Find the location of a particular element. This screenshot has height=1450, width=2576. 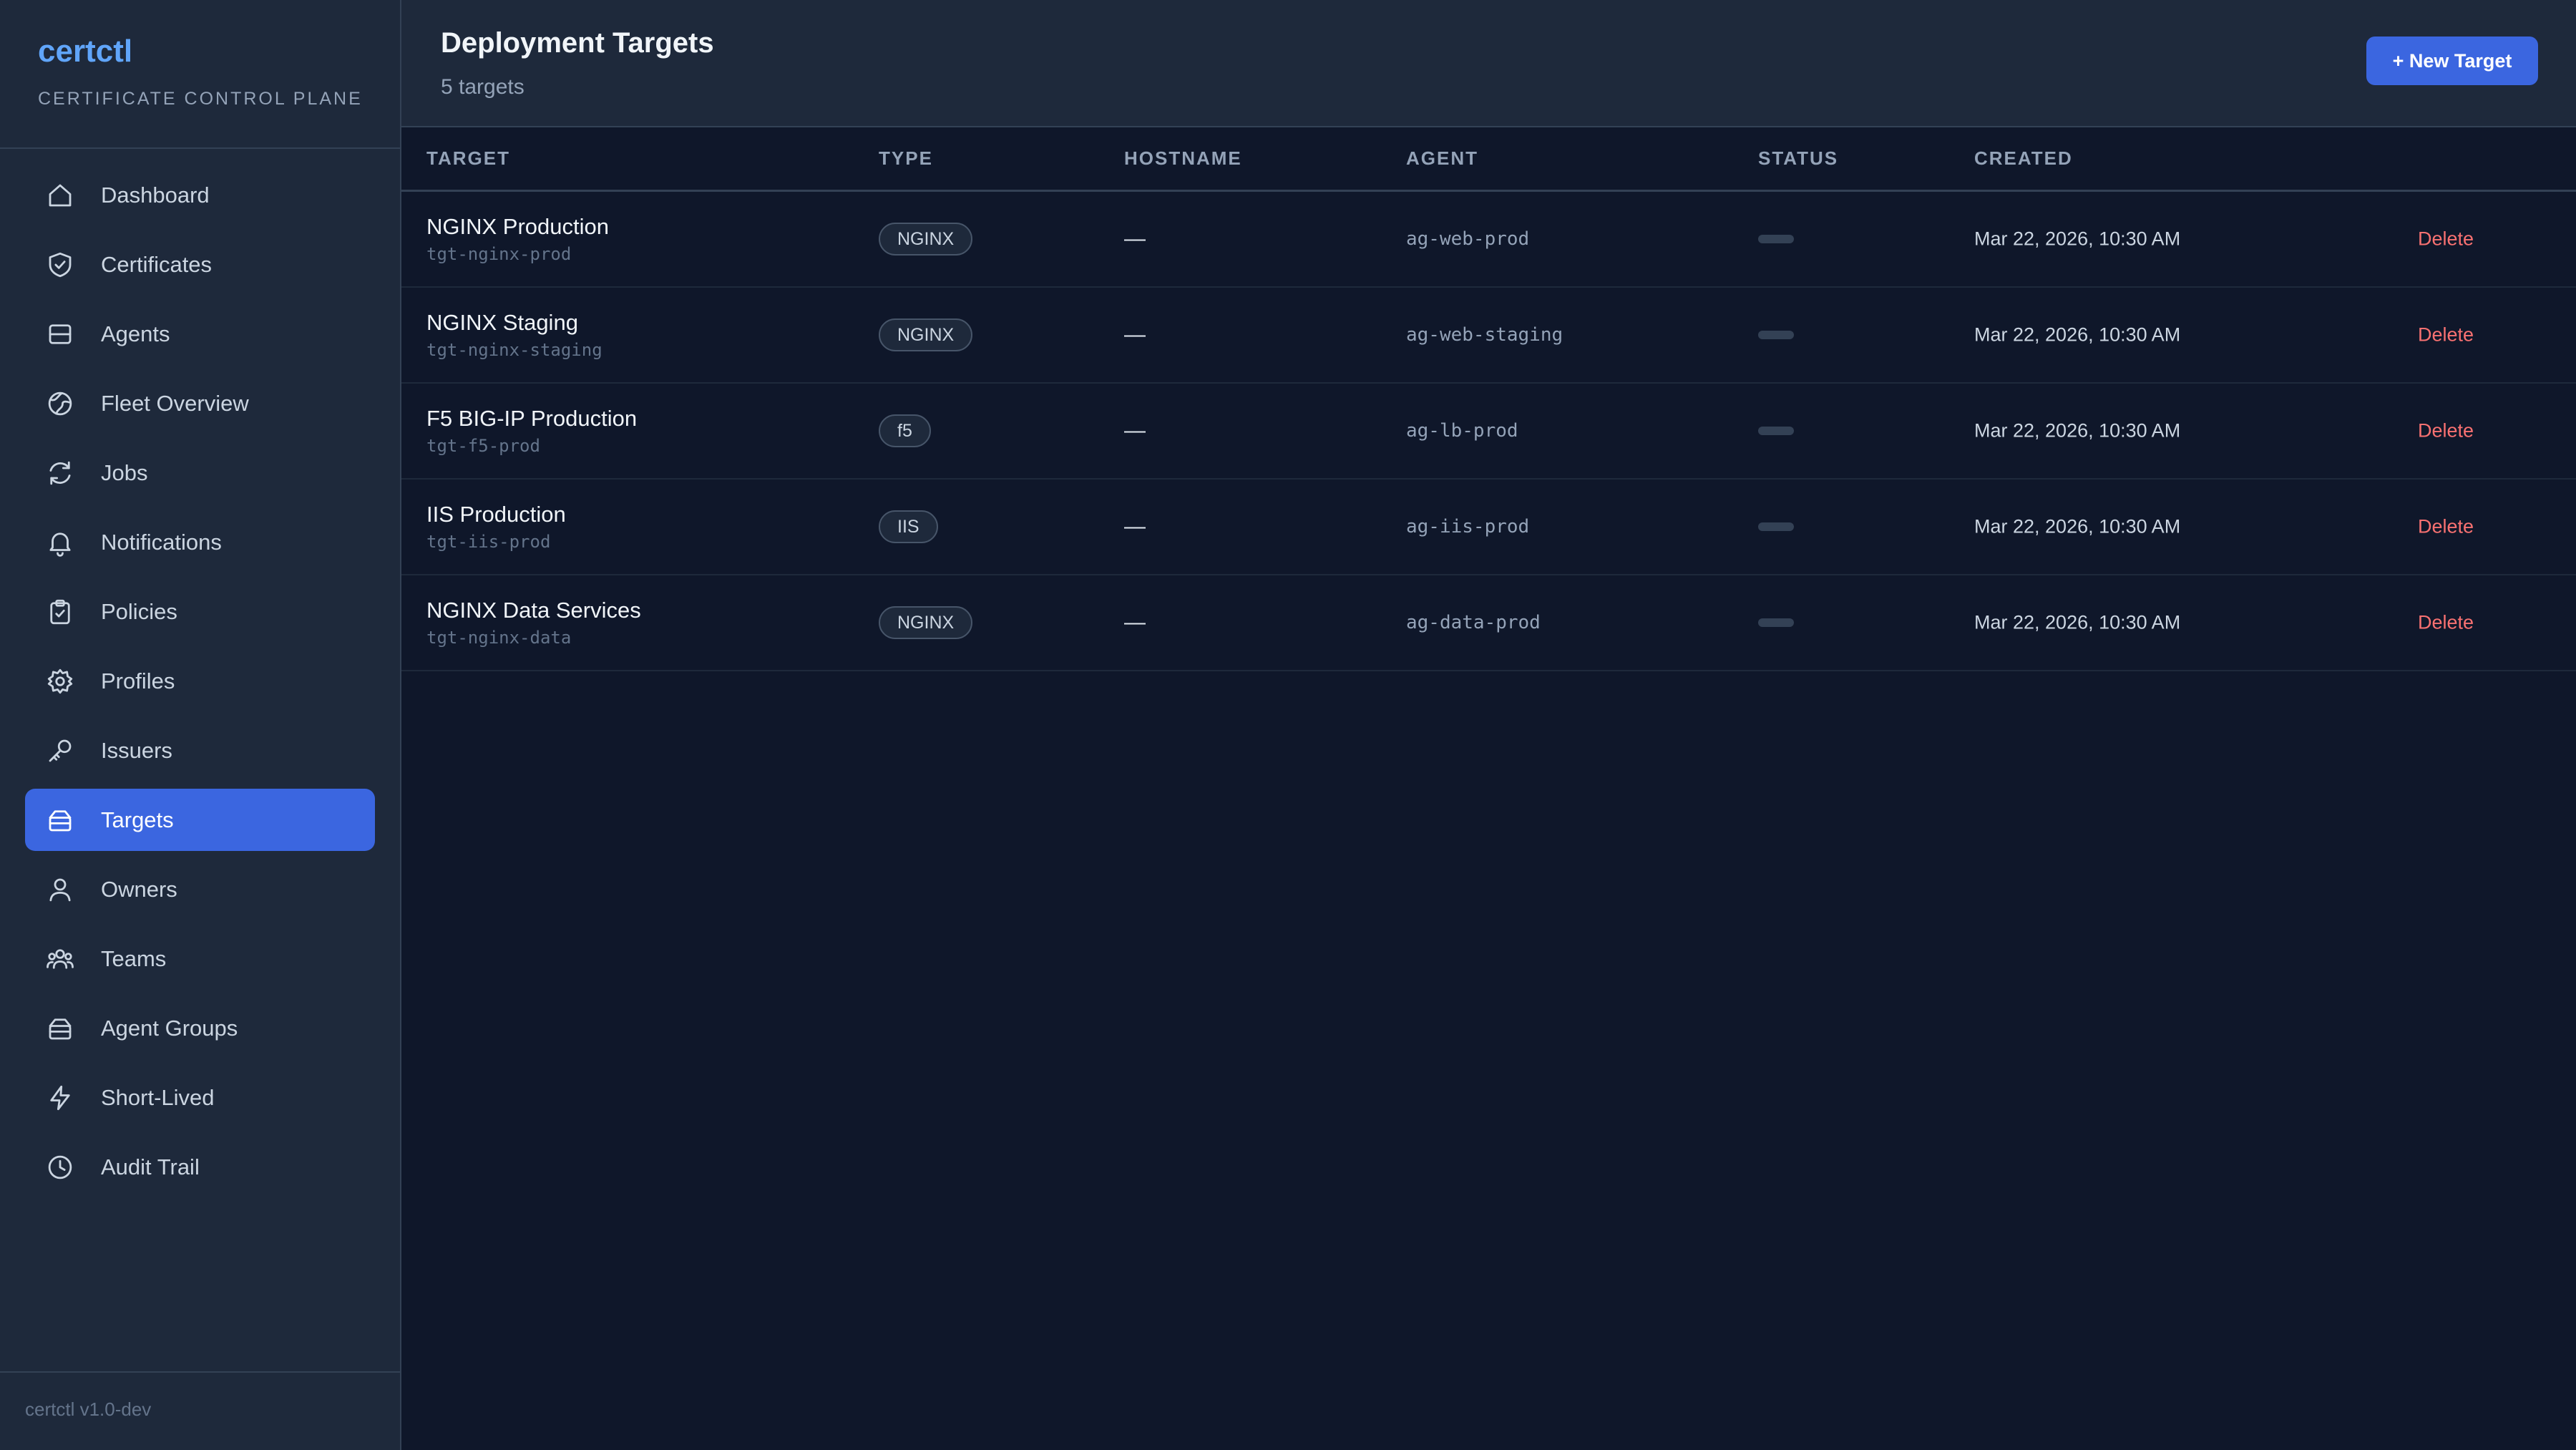

sidebar-item-label: Jobs is located at coordinates (124, 472).